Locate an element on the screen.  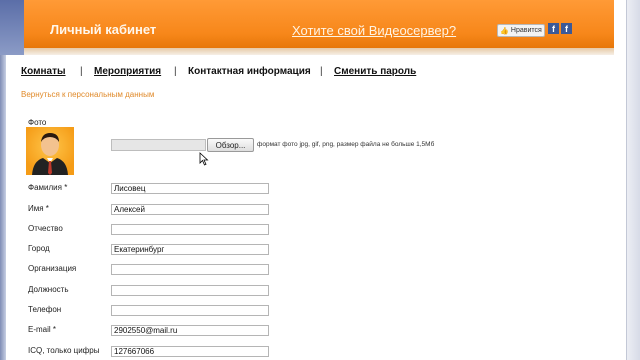
user-silhouette-icon is located at coordinates (50, 154).